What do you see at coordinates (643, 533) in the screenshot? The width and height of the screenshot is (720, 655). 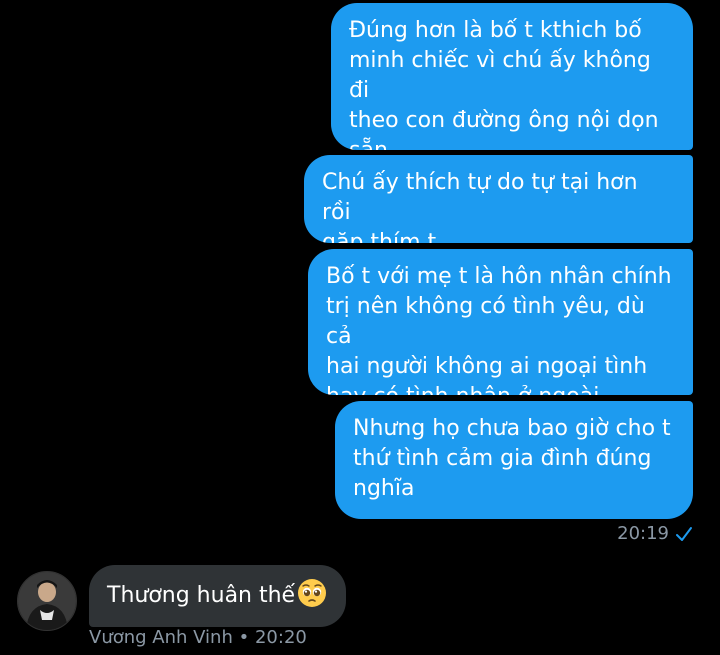 I see `outgoing-timestamp: 20:19` at bounding box center [643, 533].